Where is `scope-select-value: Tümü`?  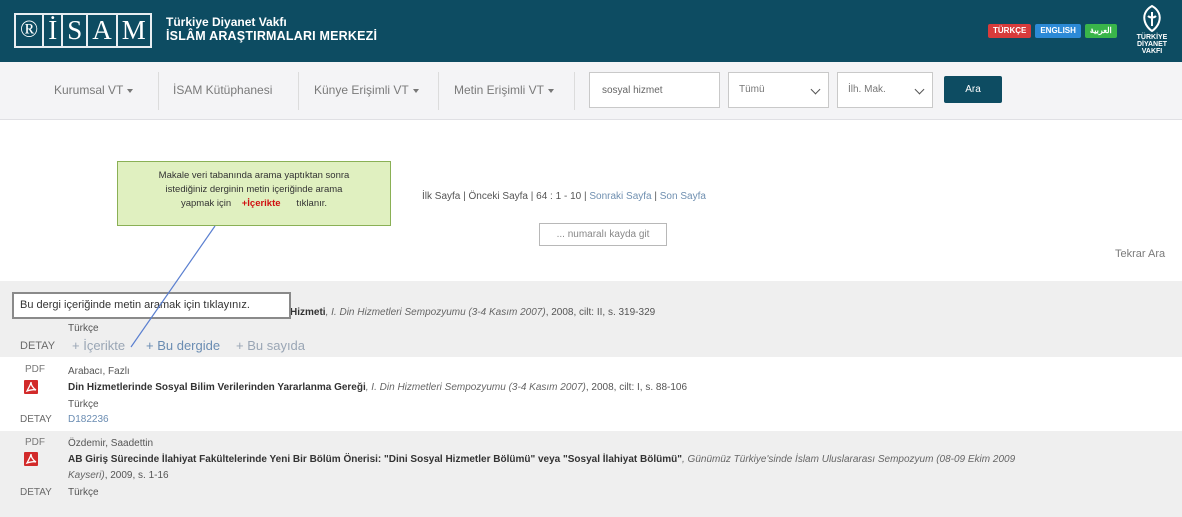
scope-select-value: Tümü is located at coordinates (752, 89).